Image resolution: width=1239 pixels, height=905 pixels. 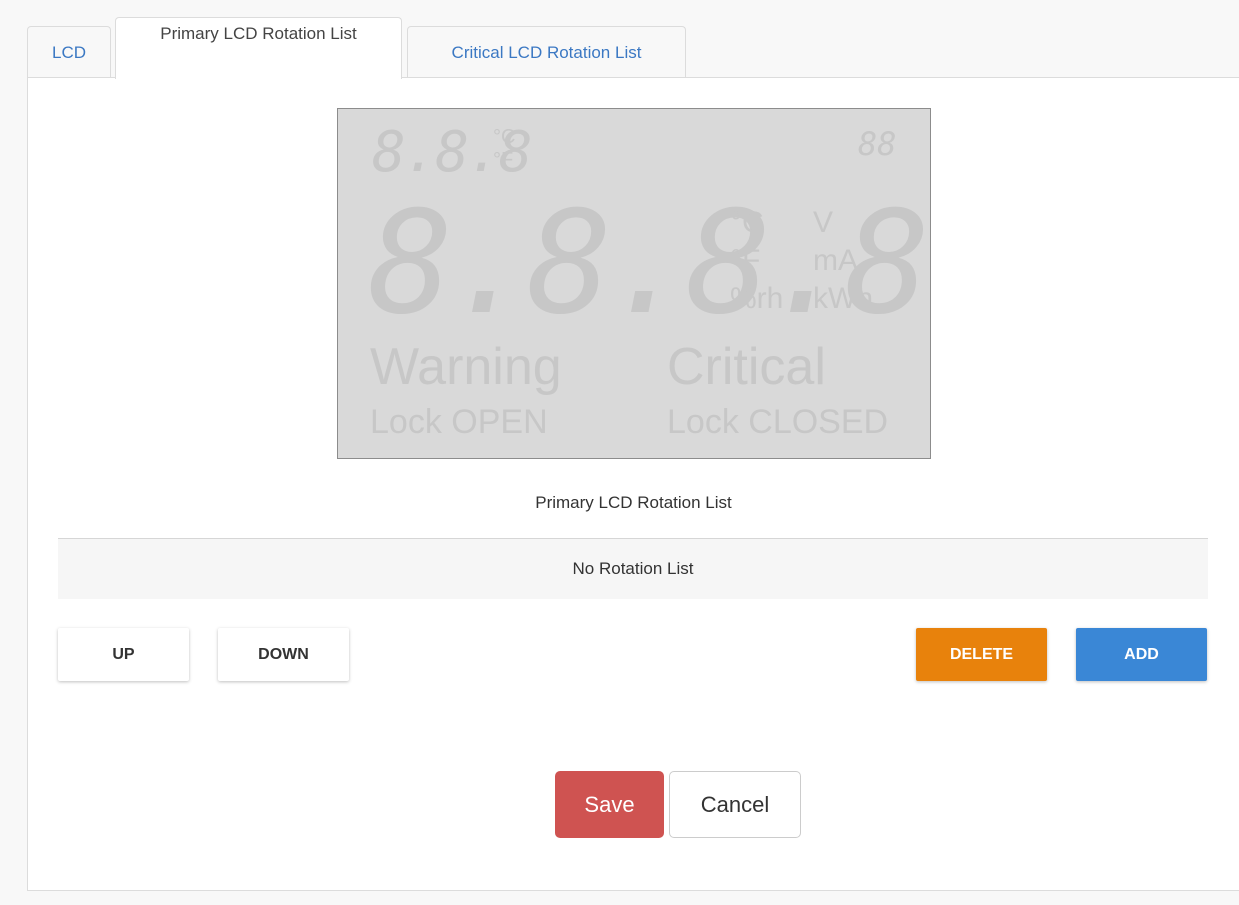 I want to click on lcd-small-unit-fahrenheit: °F, so click(x=503, y=160).